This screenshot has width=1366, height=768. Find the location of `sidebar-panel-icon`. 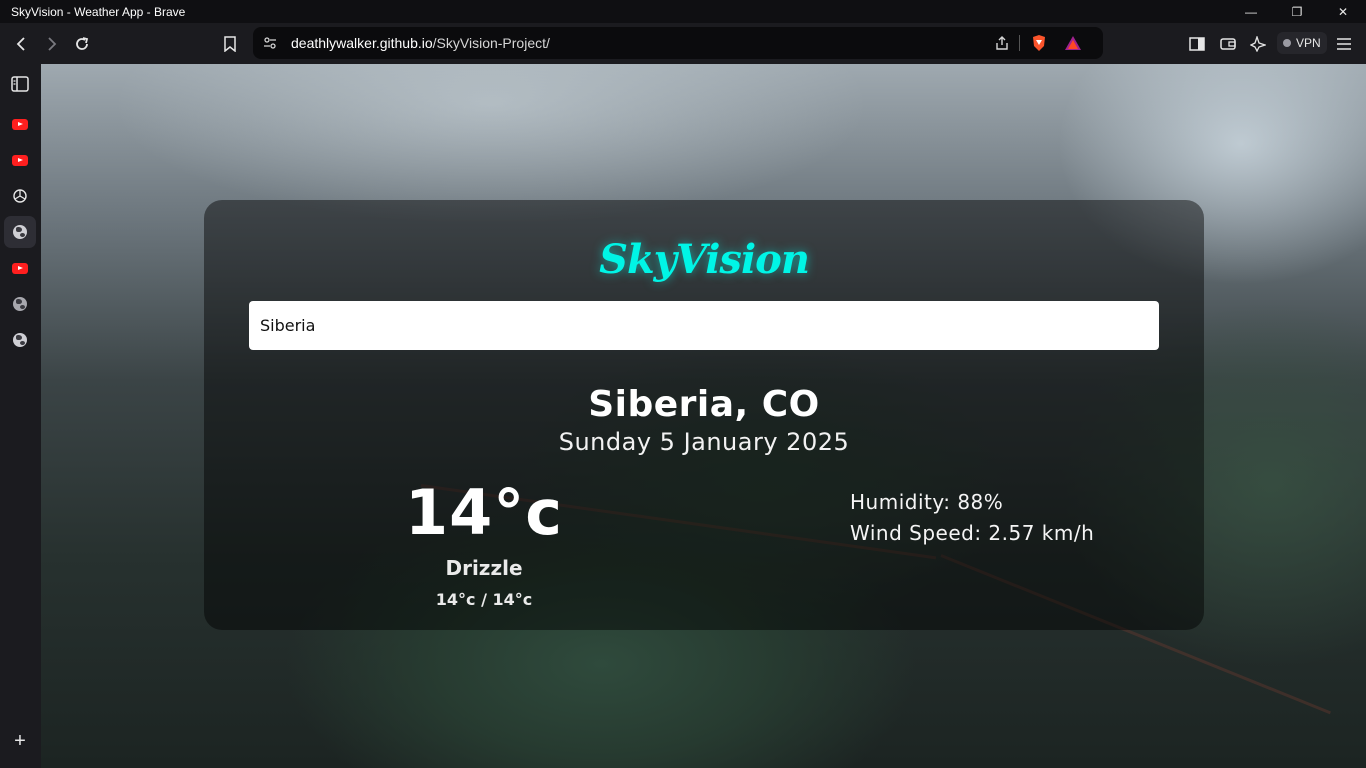

sidebar-panel-icon is located at coordinates (20, 84).